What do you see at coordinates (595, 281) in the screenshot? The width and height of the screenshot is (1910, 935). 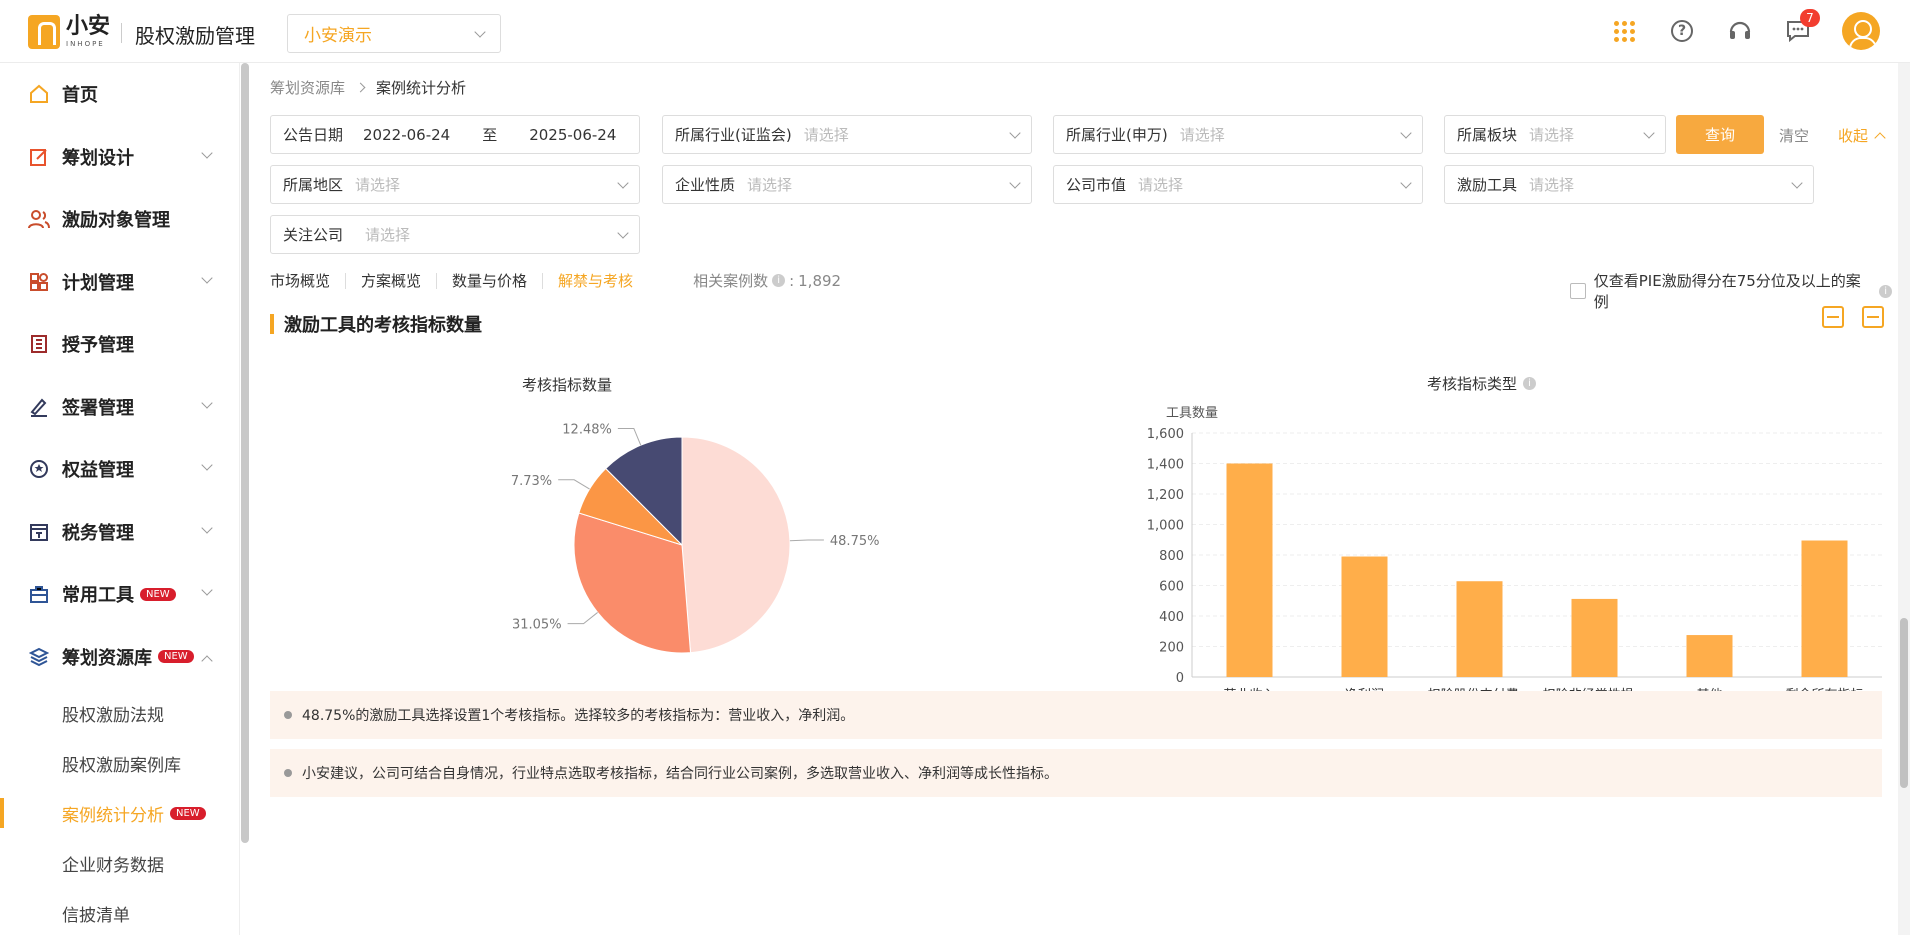 I see `tab-unlock-assessment: 解禁与考核` at bounding box center [595, 281].